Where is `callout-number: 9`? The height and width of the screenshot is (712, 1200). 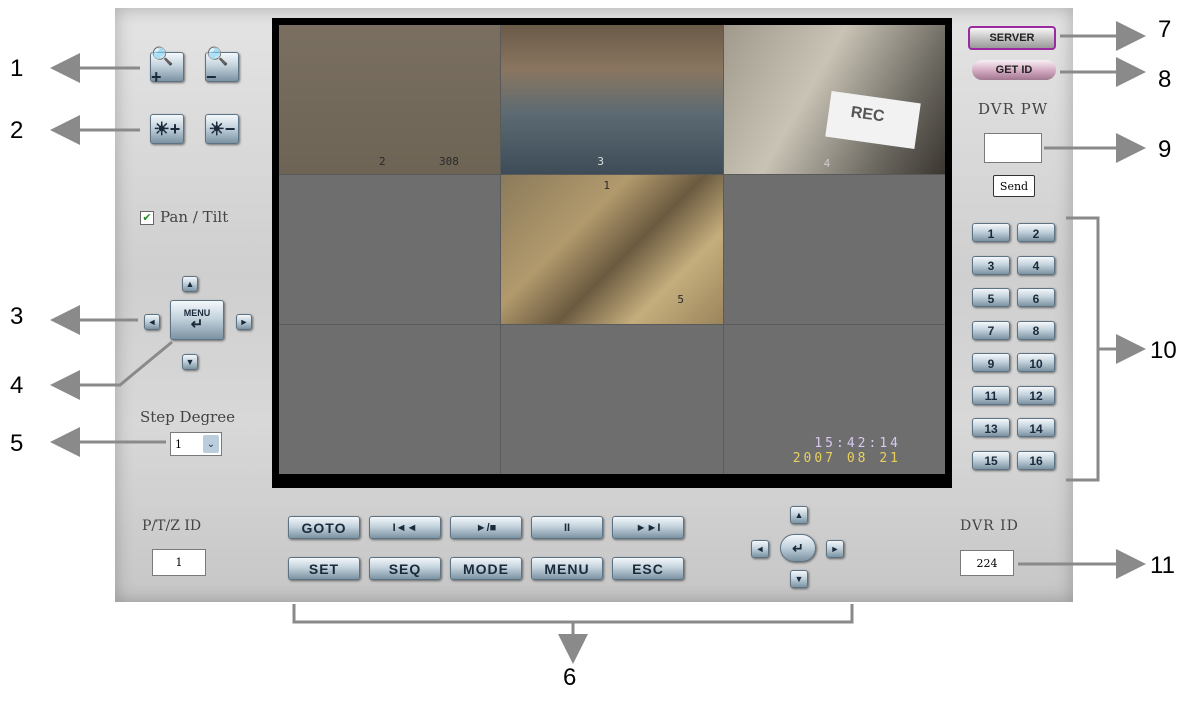 callout-number: 9 is located at coordinates (1165, 149).